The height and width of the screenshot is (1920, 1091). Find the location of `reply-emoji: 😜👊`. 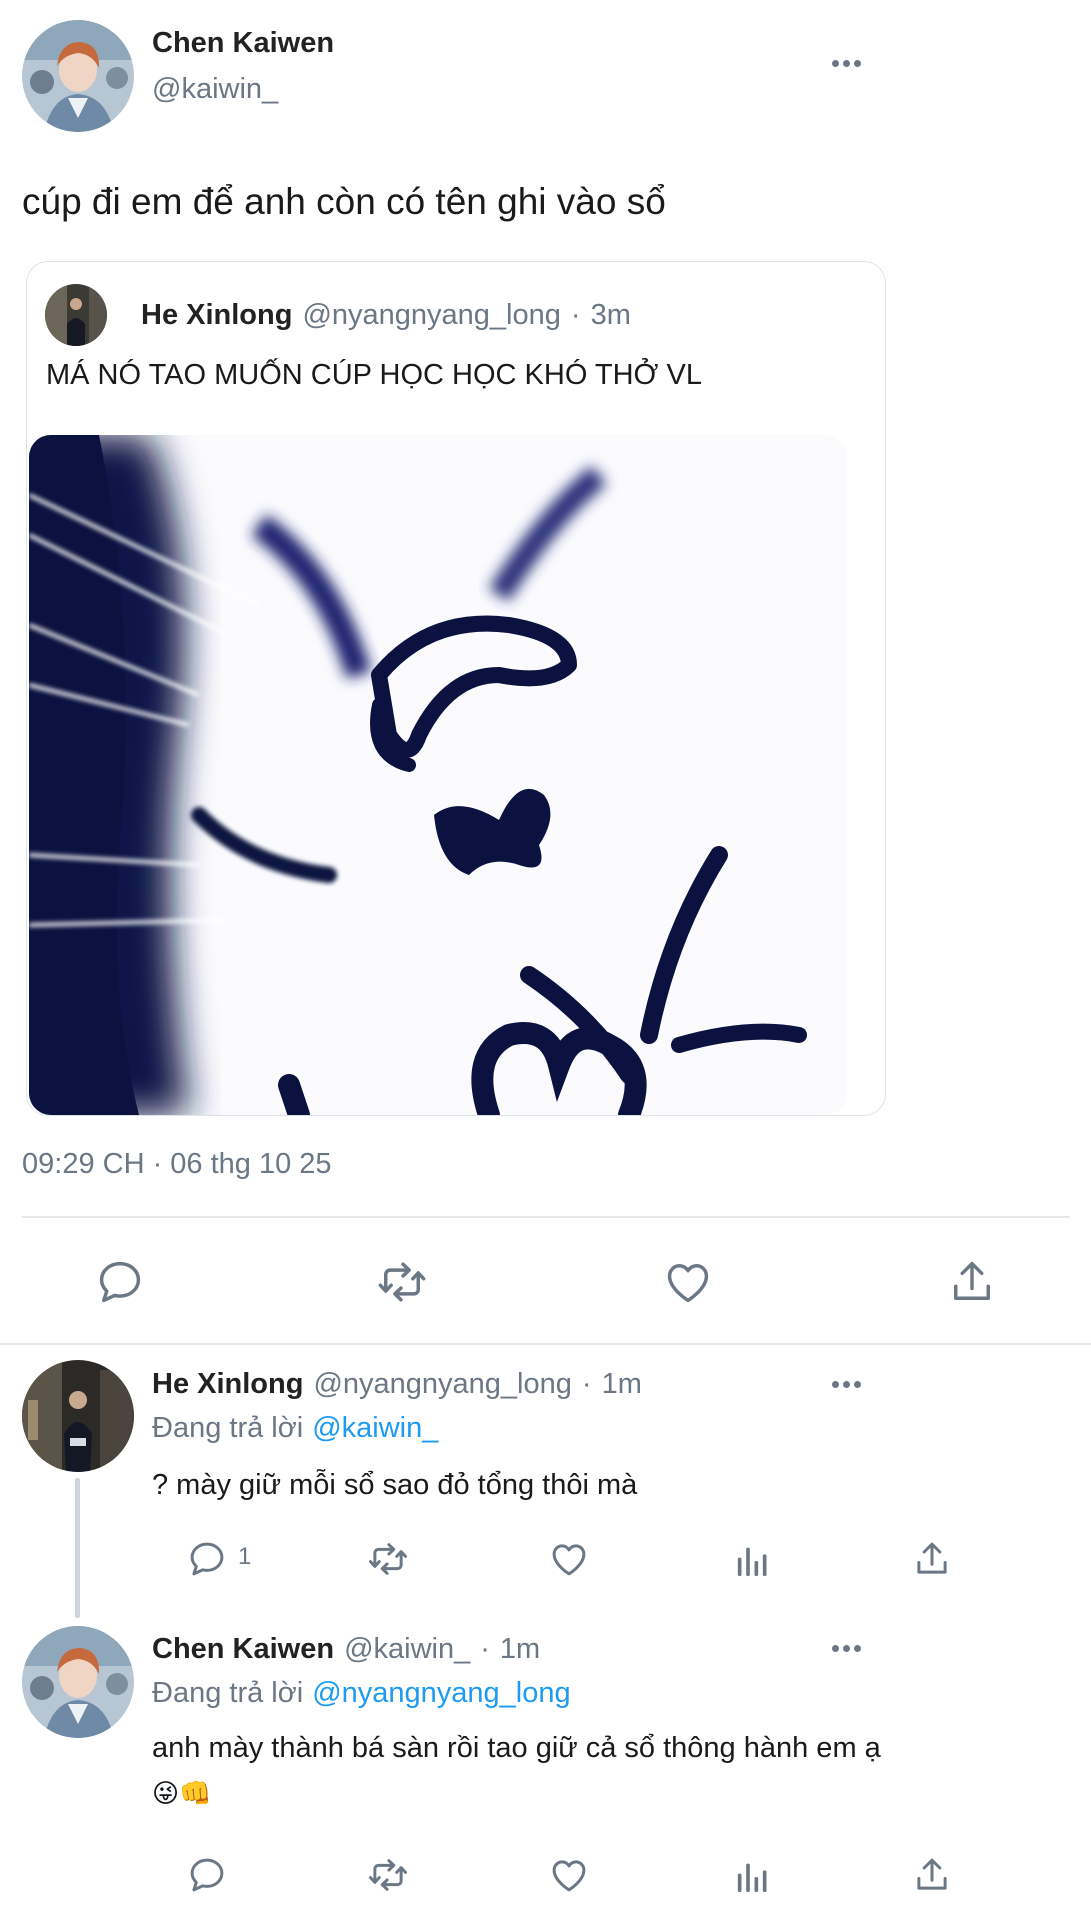

reply-emoji: 😜👊 is located at coordinates (182, 1793).